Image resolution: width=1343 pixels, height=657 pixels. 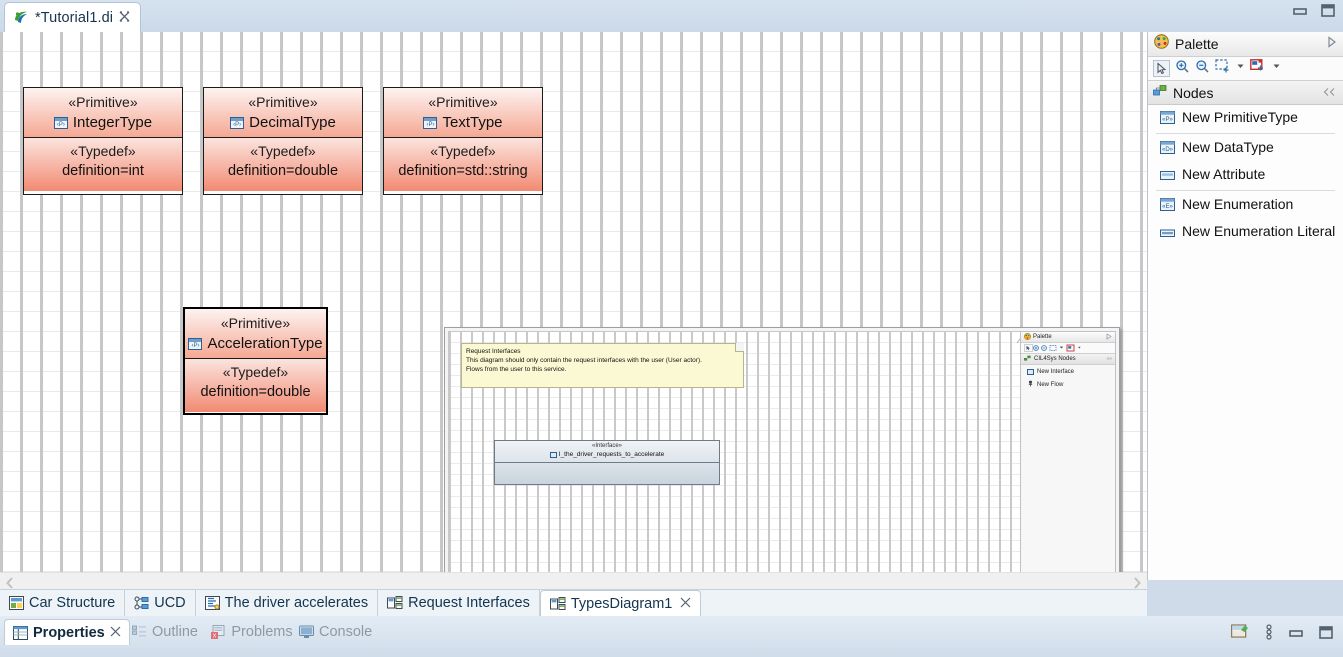 I want to click on uml-element-name: AccelerationType, so click(x=265, y=343).